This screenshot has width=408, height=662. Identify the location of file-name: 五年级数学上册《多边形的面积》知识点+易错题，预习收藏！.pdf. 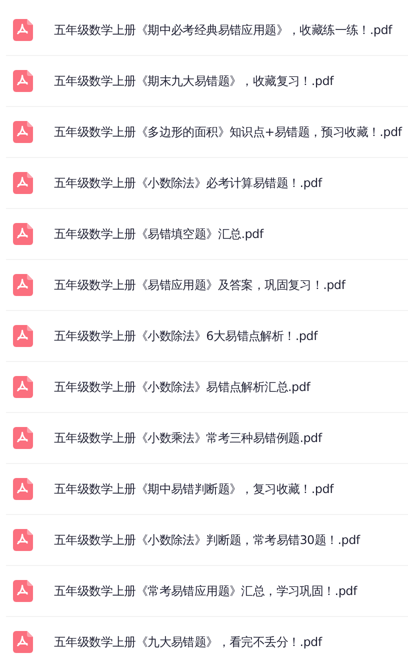
(228, 132).